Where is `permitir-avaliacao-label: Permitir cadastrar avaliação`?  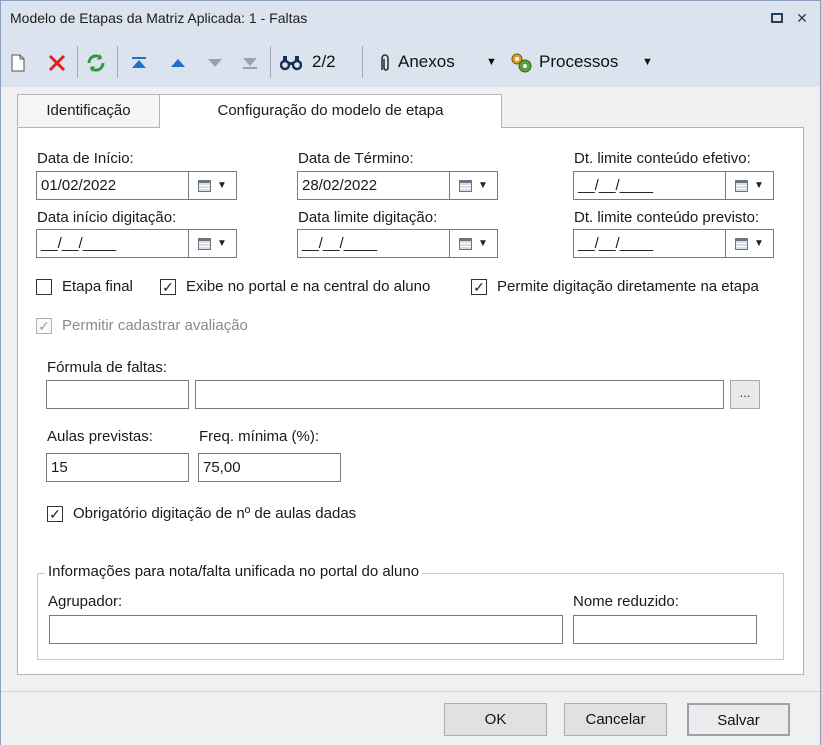
permitir-avaliacao-label: Permitir cadastrar avaliação is located at coordinates (155, 325).